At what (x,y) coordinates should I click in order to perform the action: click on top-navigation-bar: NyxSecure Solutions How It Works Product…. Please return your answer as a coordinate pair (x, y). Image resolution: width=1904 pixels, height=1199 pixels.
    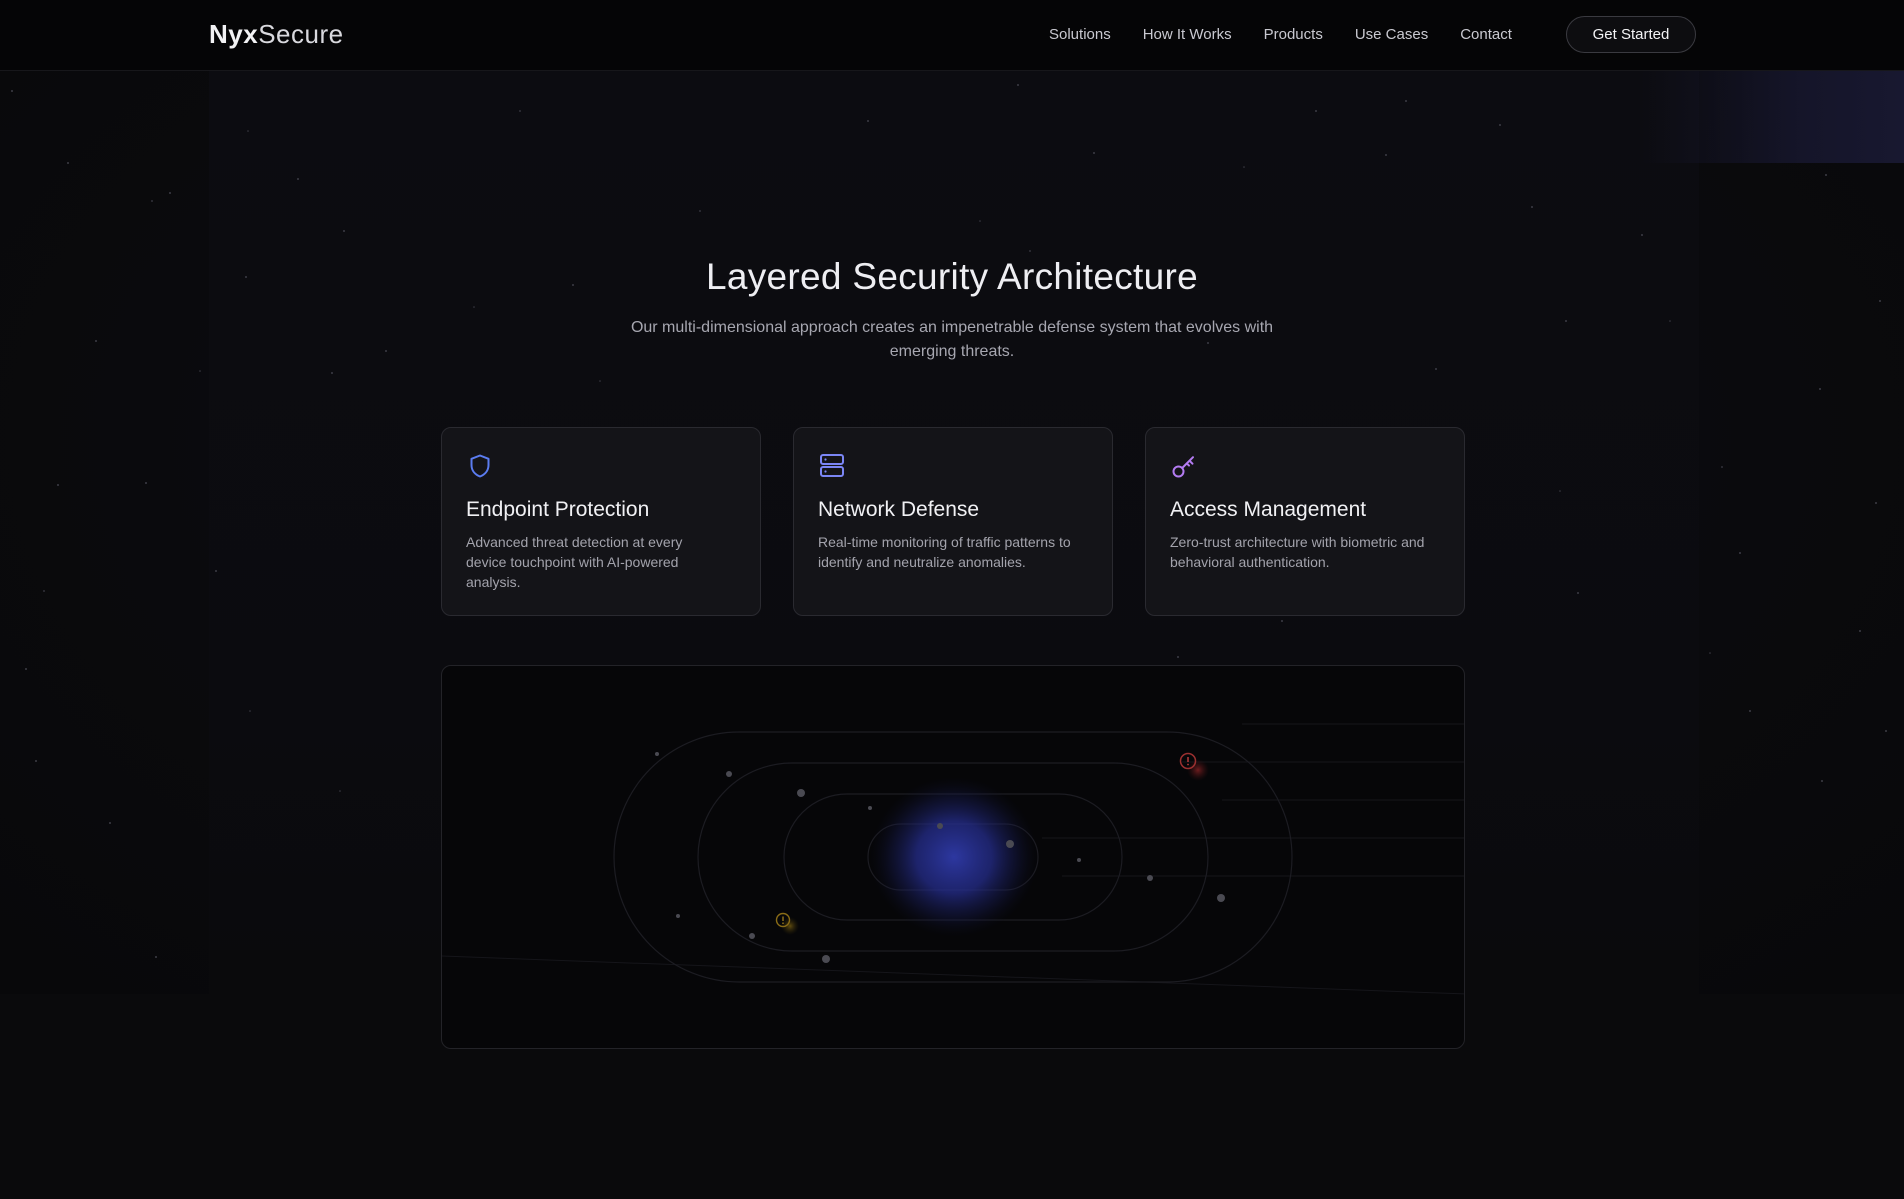
    Looking at the image, I should click on (952, 35).